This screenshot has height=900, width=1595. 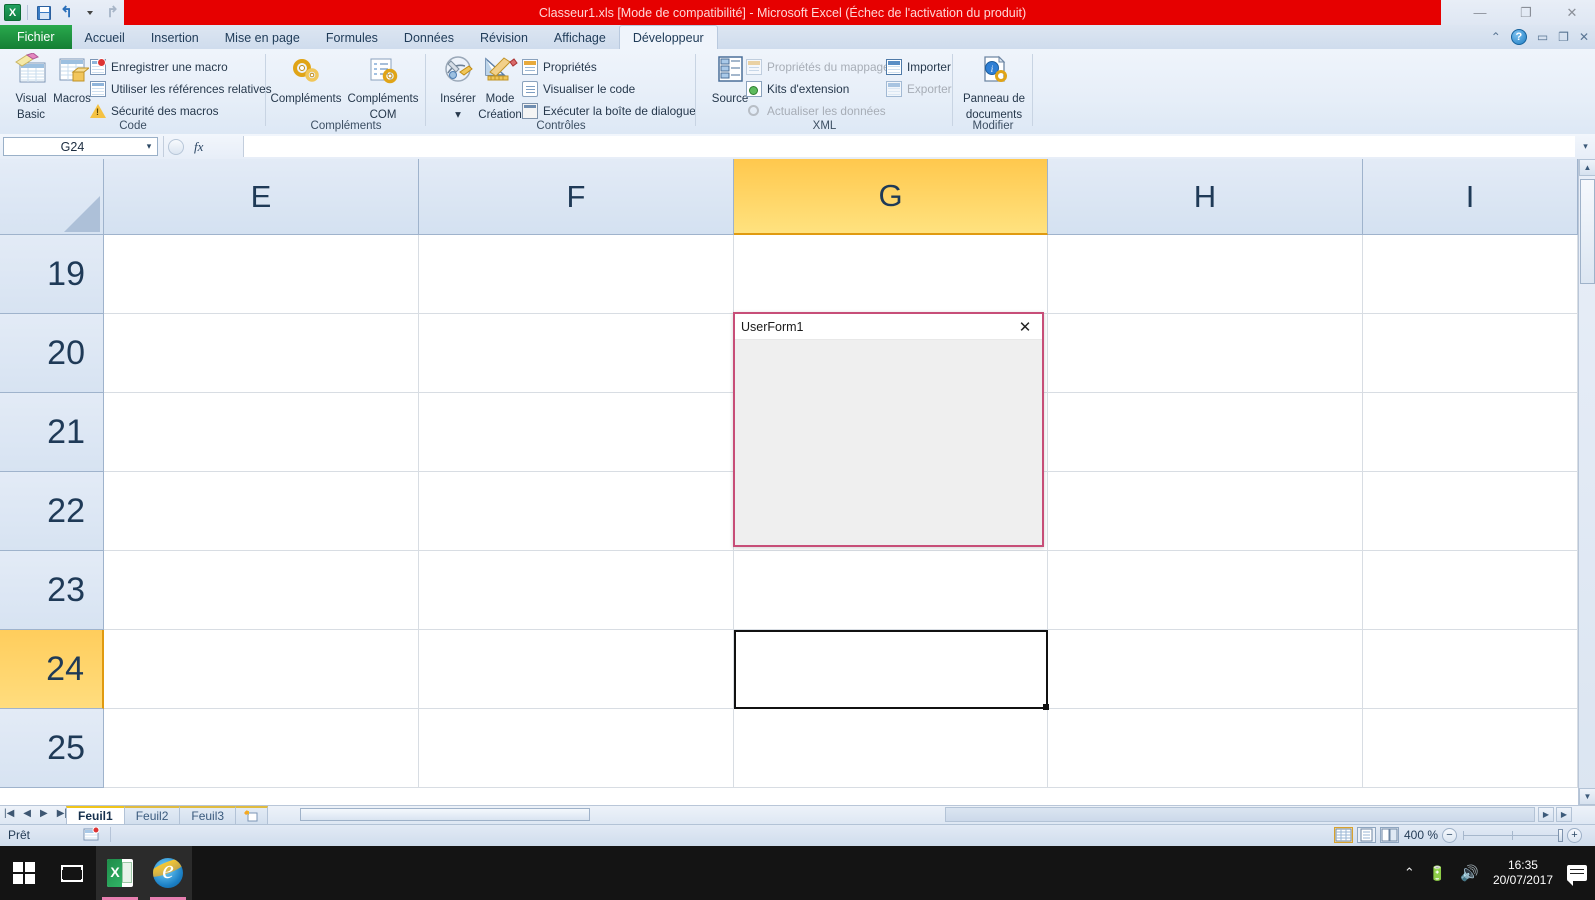 I want to click on sheet-tab-feuil2: Feuil2, so click(x=152, y=815).